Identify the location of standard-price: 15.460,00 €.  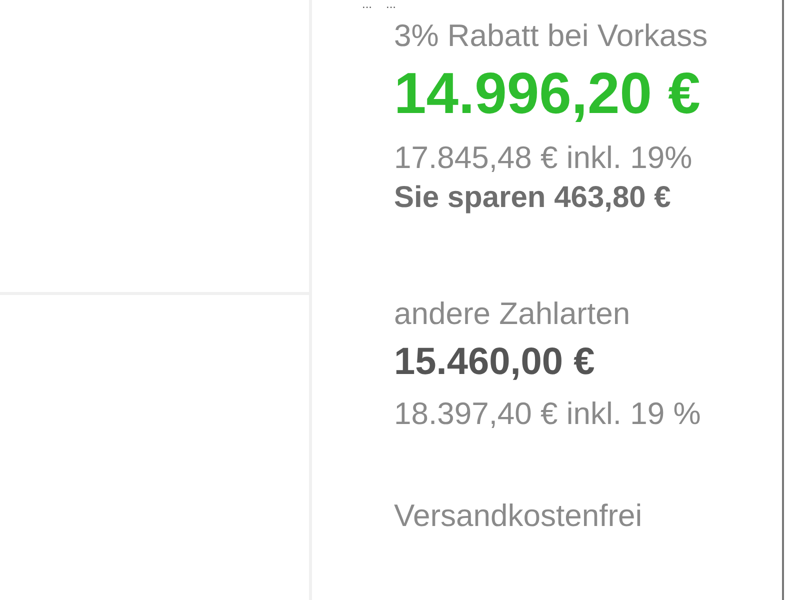
(495, 362).